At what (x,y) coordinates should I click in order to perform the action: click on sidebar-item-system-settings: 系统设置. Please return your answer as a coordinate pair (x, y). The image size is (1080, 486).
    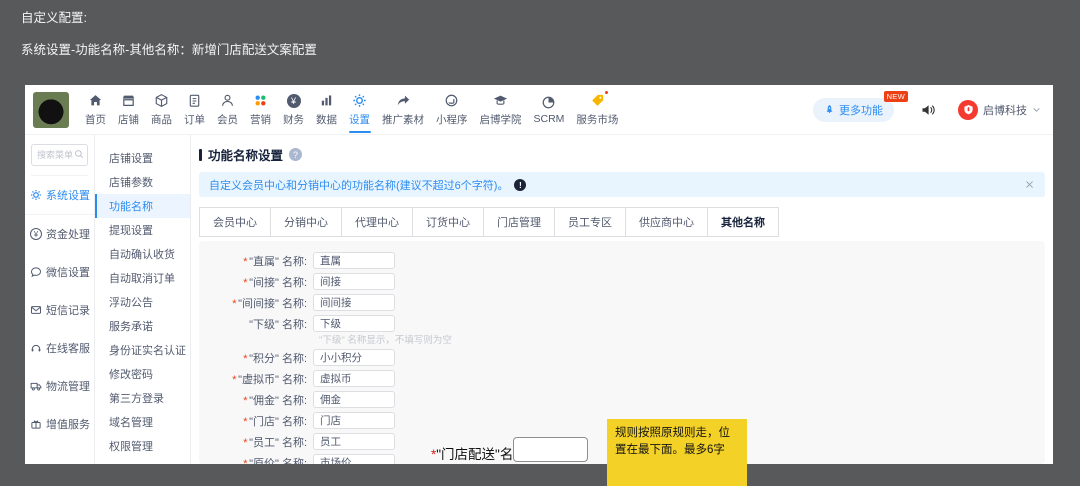
    Looking at the image, I should click on (59, 195).